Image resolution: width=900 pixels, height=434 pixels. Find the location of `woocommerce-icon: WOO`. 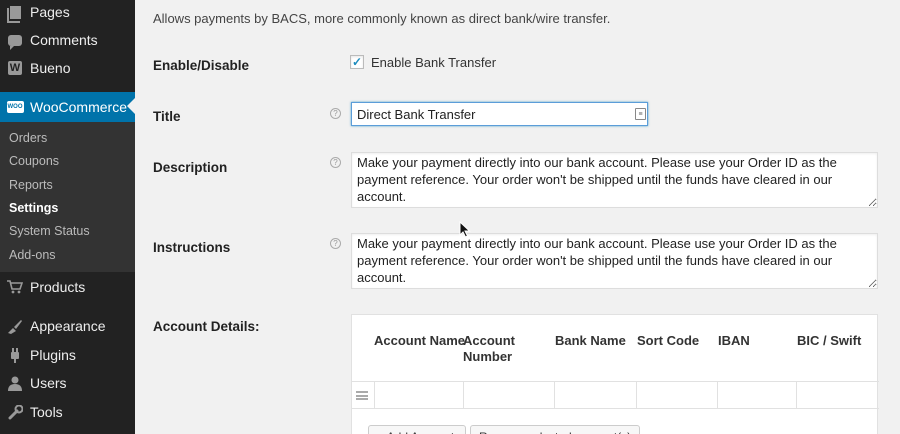

woocommerce-icon: WOO is located at coordinates (15, 107).